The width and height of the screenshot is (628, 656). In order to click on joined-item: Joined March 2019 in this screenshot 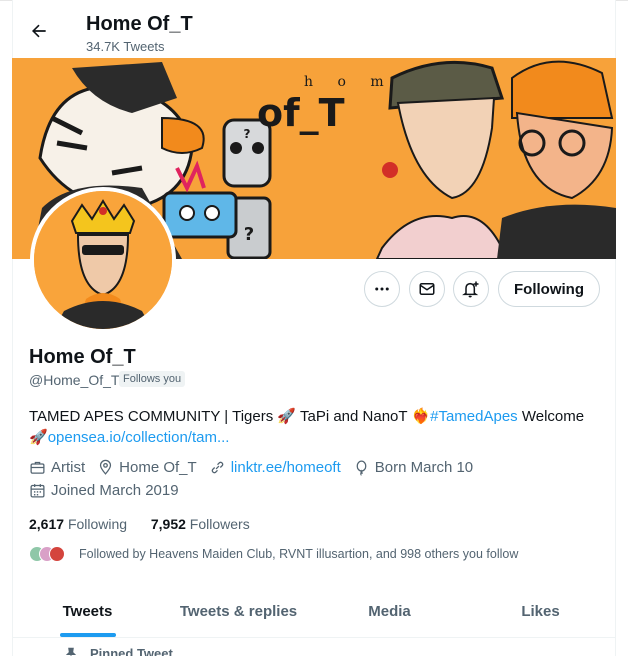, I will do `click(104, 490)`.